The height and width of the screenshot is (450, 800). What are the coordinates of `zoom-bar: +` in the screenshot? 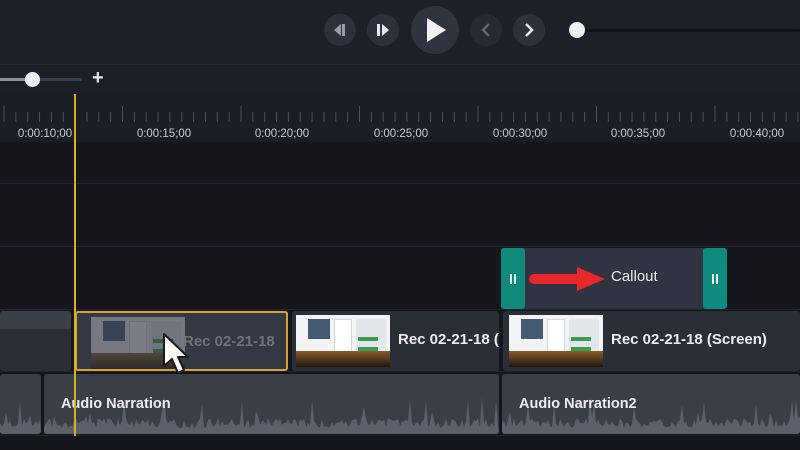 It's located at (400, 79).